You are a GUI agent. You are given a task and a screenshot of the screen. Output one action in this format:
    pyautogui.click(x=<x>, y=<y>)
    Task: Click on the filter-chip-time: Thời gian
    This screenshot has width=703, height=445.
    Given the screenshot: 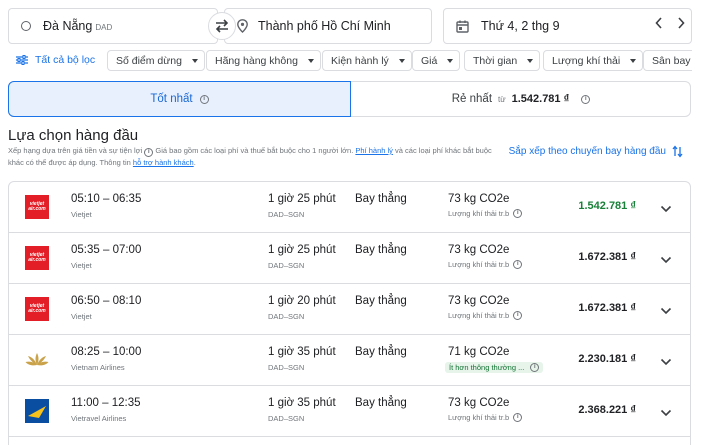 What is the action you would take?
    pyautogui.click(x=502, y=60)
    